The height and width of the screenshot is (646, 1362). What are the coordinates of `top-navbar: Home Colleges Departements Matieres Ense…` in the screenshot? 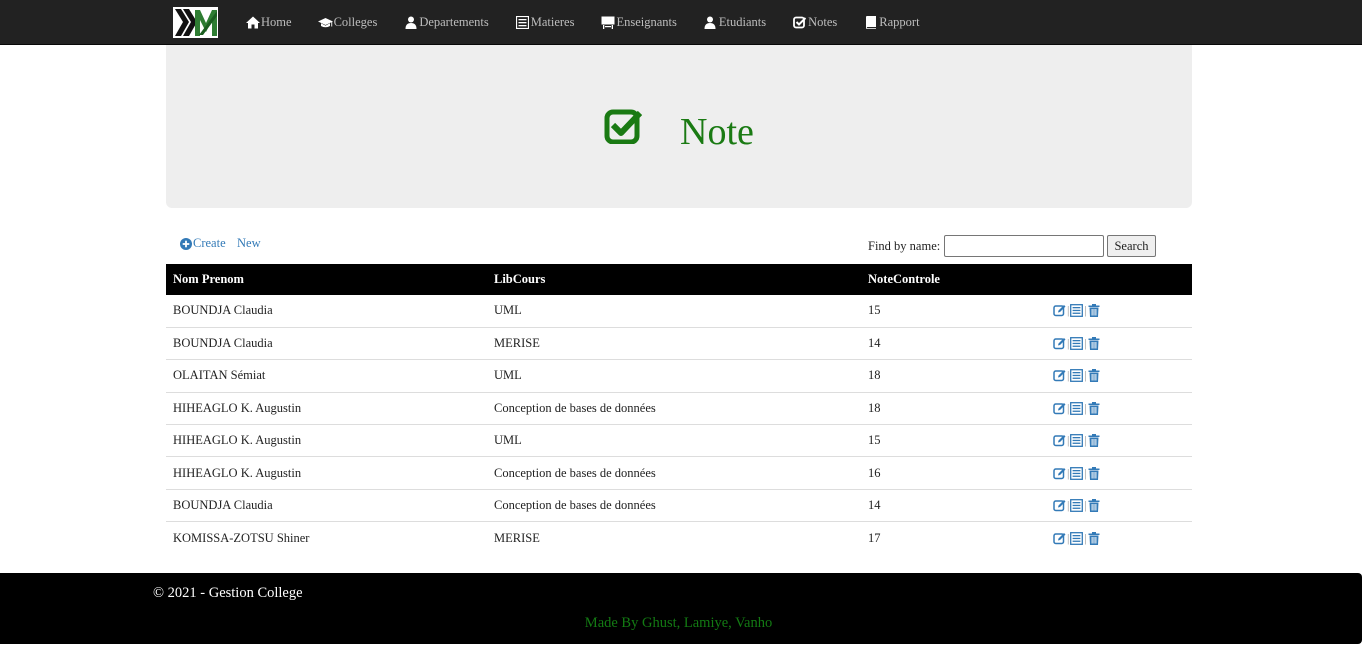 It's located at (681, 22).